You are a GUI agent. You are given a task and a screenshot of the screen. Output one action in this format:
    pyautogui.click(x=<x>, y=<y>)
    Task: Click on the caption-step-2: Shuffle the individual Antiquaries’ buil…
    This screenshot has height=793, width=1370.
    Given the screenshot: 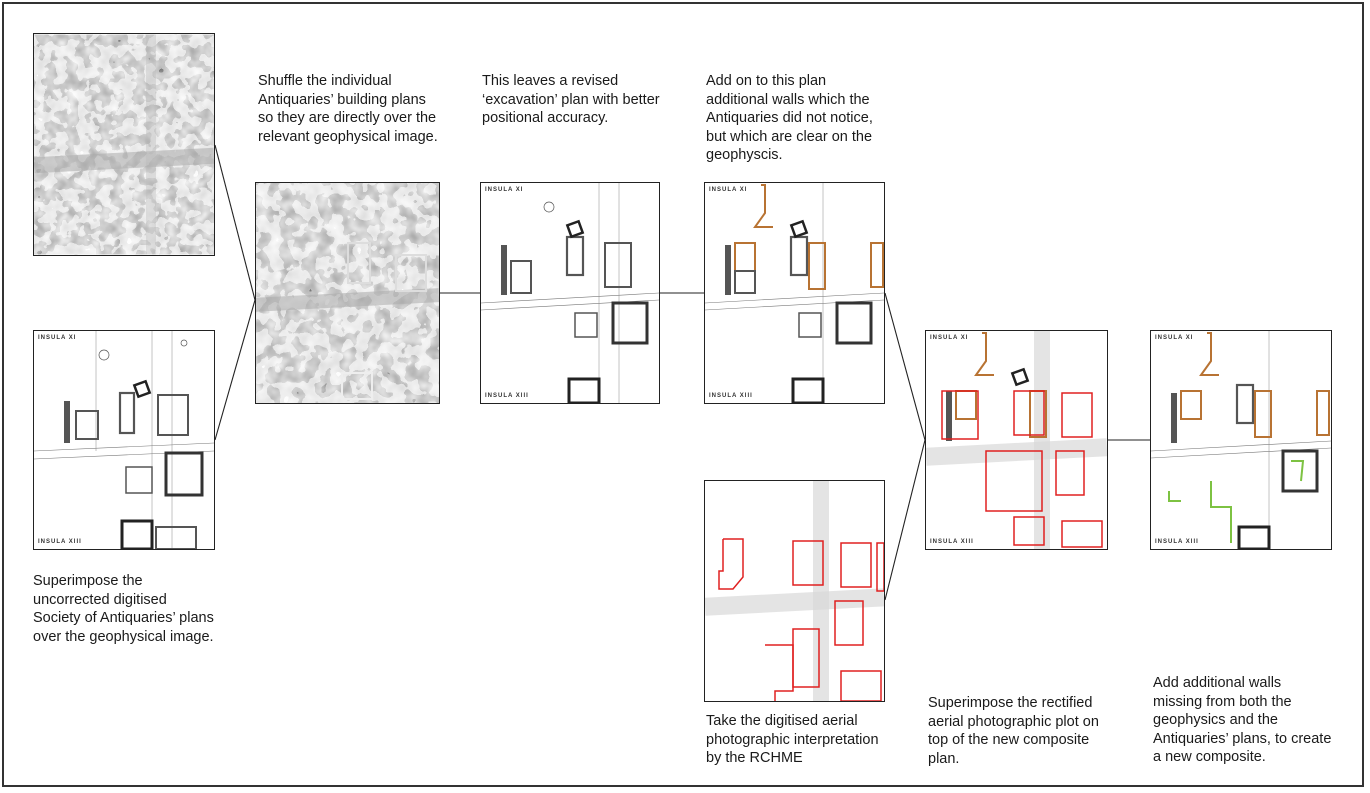 What is the action you would take?
    pyautogui.click(x=348, y=109)
    